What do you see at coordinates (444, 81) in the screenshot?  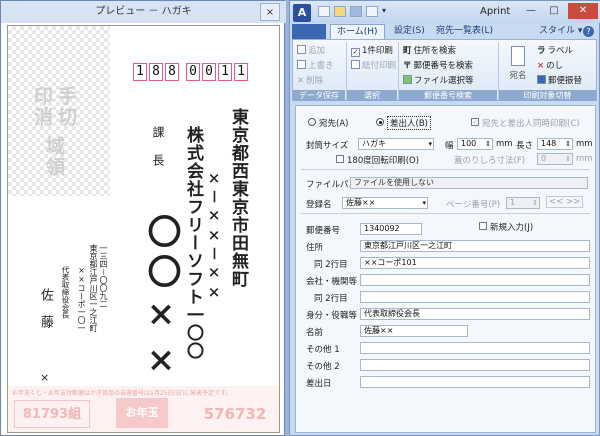 I see `file-select-label: ファイル選択等` at bounding box center [444, 81].